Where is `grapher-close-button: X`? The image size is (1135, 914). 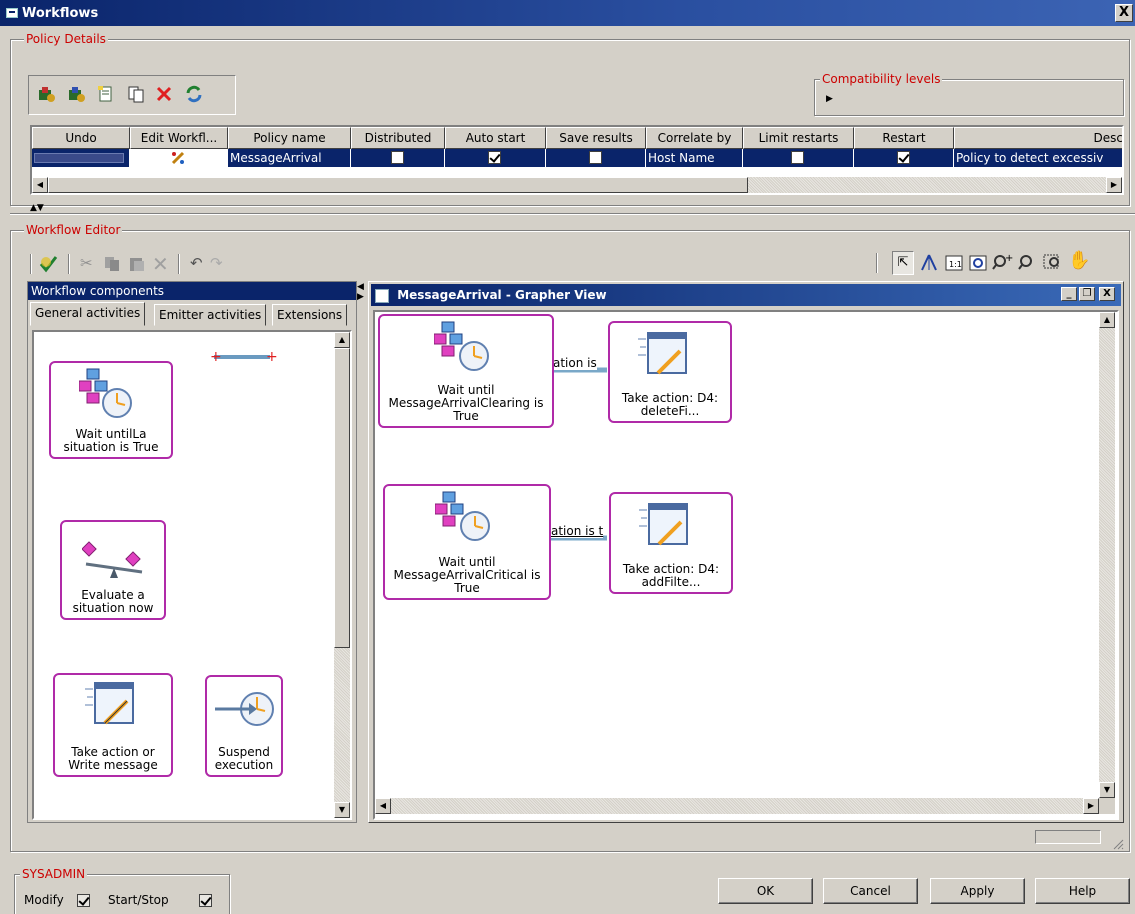
grapher-close-button: X is located at coordinates (1107, 294).